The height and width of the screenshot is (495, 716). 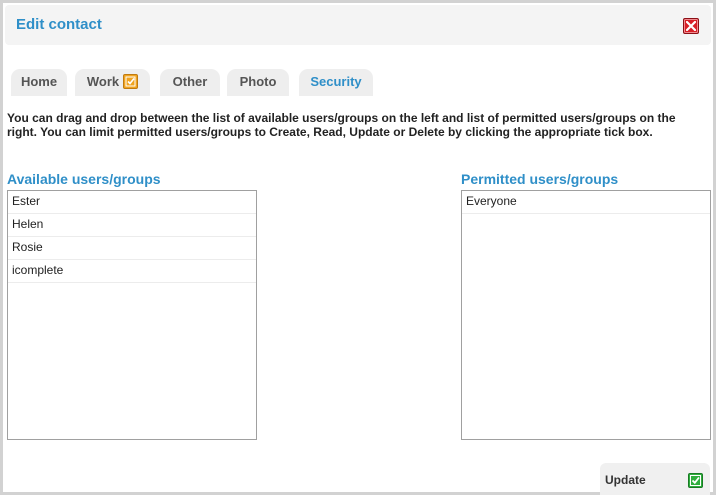 I want to click on tab-security-label: Security, so click(x=336, y=81).